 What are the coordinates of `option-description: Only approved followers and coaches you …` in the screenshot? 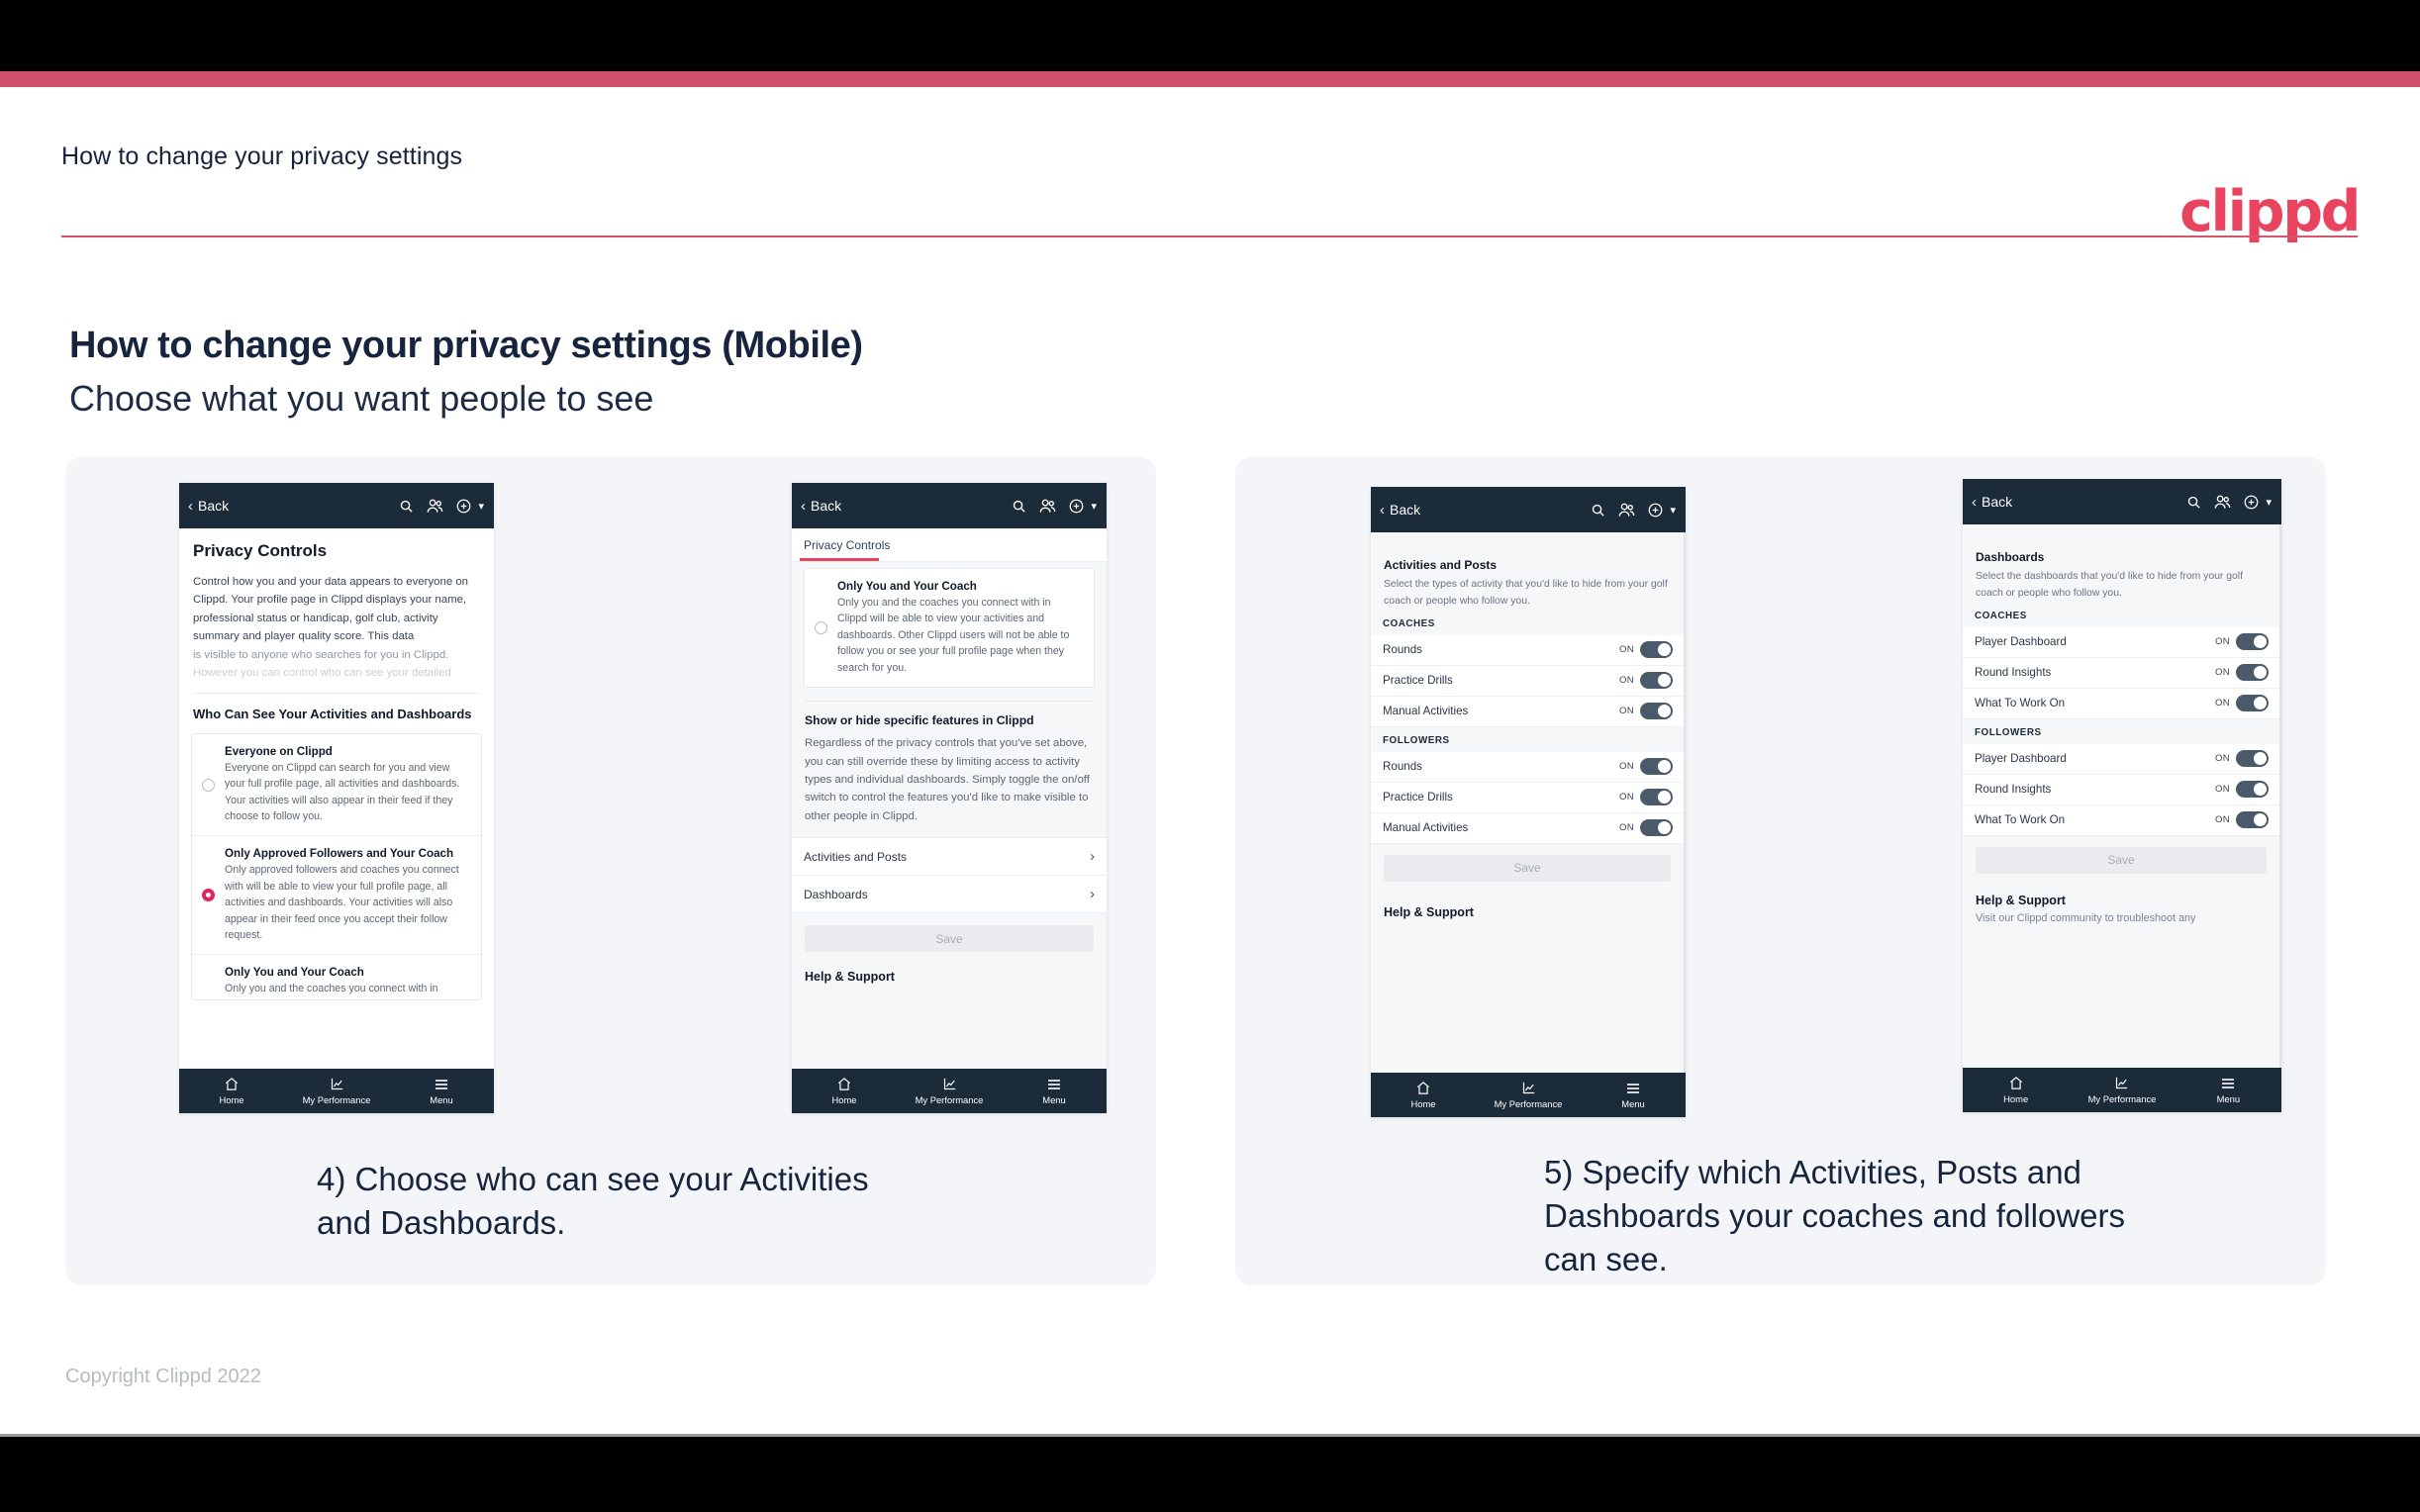 It's located at (342, 903).